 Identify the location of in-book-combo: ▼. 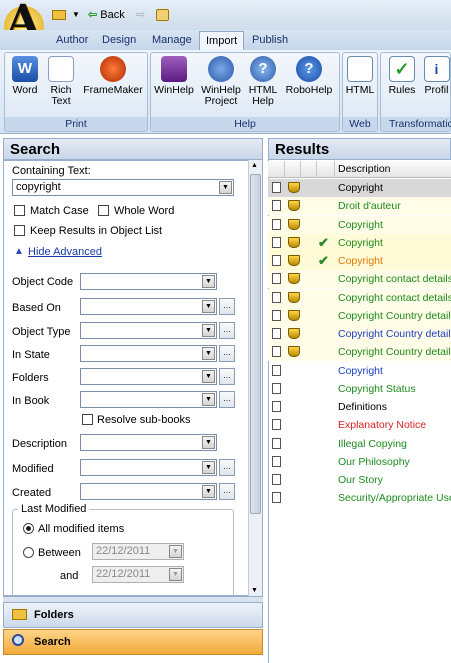
(148, 399).